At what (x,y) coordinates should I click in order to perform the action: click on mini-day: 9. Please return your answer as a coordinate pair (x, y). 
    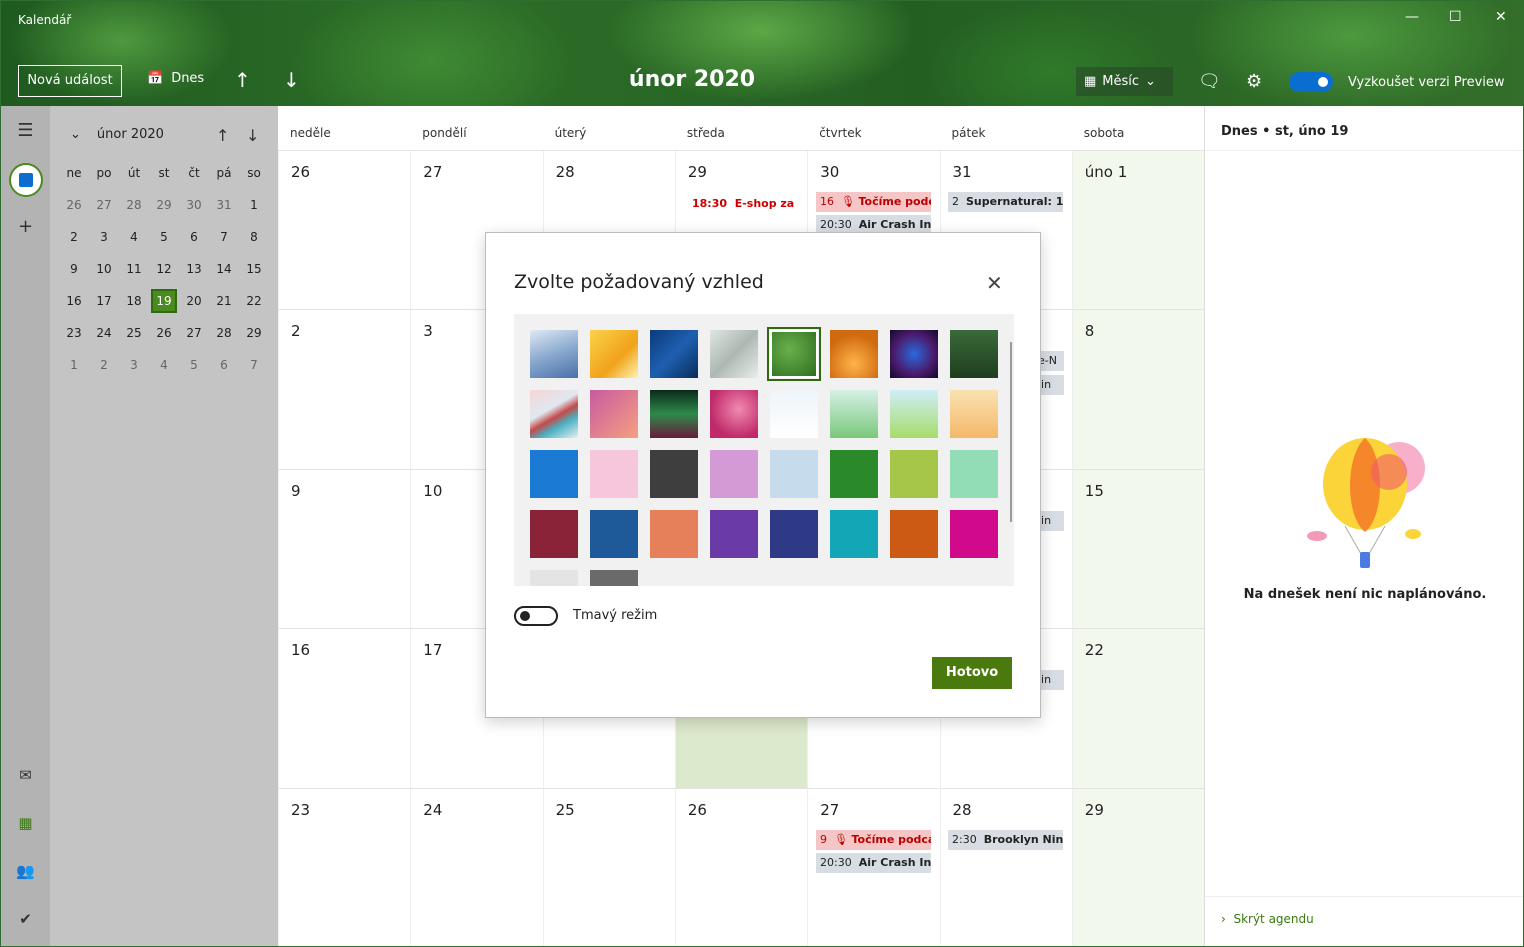
    Looking at the image, I should click on (74, 276).